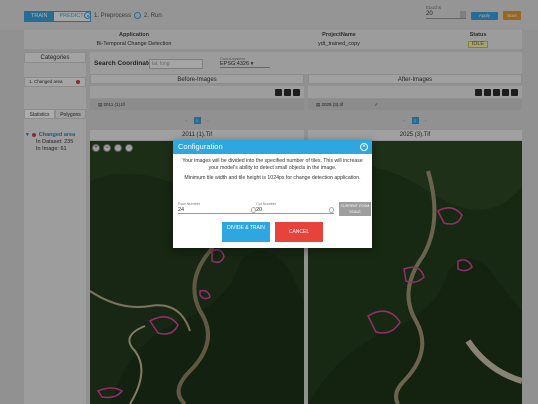 This screenshot has width=538, height=404. What do you see at coordinates (355, 209) in the screenshot?
I see `current-zoom-scale-button: CURRENT ZOOM SCALE` at bounding box center [355, 209].